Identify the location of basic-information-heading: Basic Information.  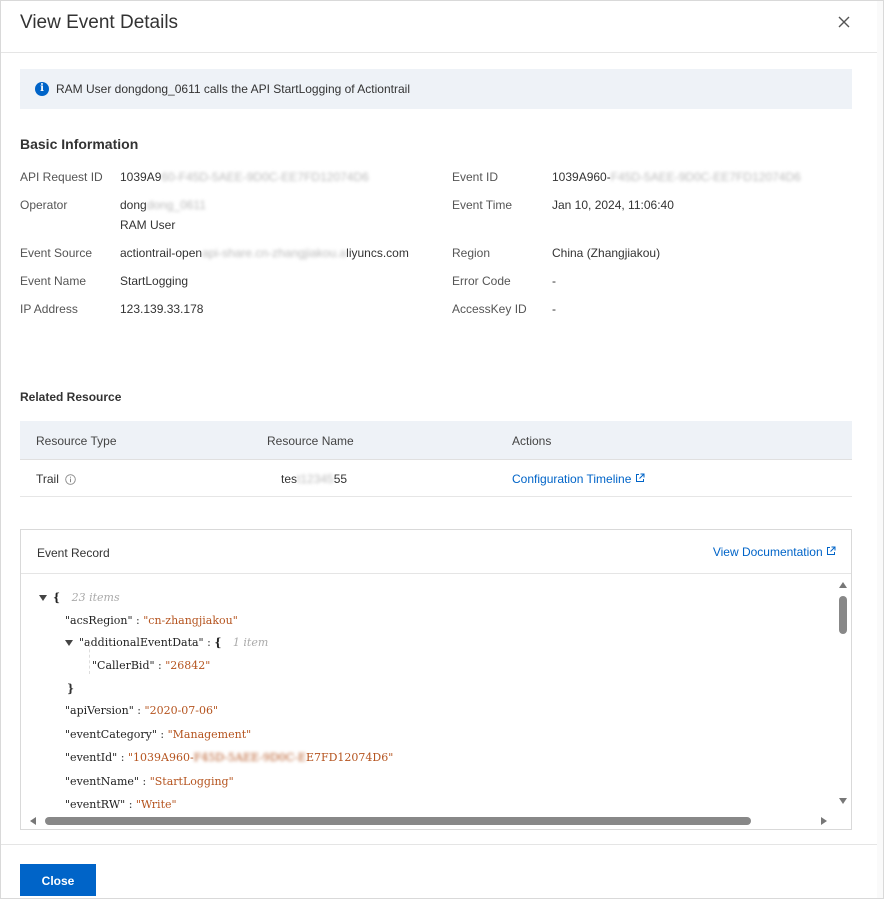
(79, 144).